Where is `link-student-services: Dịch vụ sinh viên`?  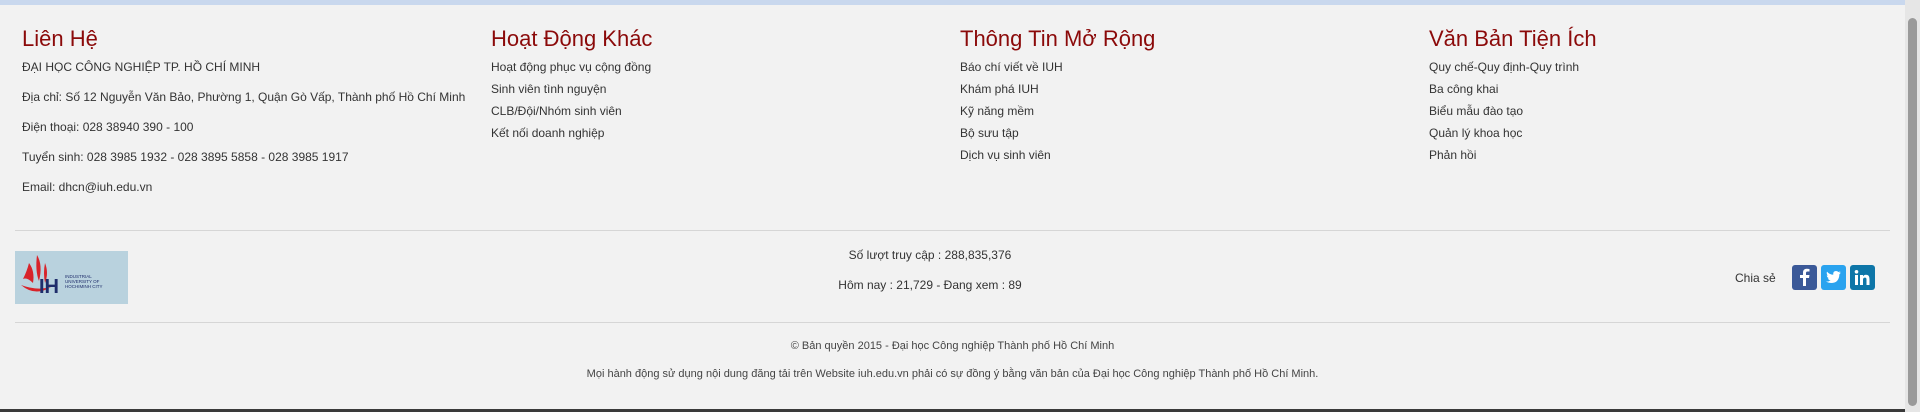 link-student-services: Dịch vụ sinh viên is located at coordinates (1190, 155).